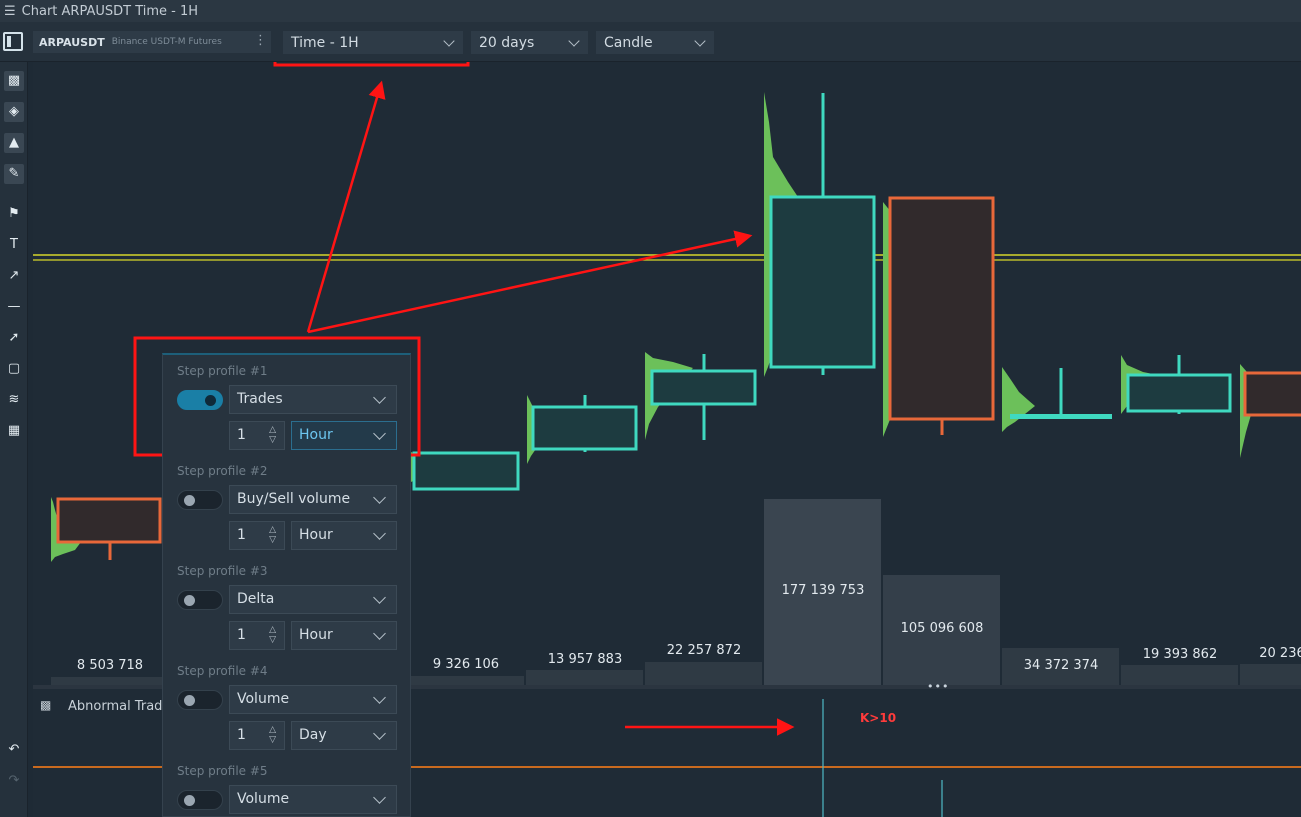  Describe the element at coordinates (14, 369) in the screenshot. I see `rectangle-icon: ▢` at that location.